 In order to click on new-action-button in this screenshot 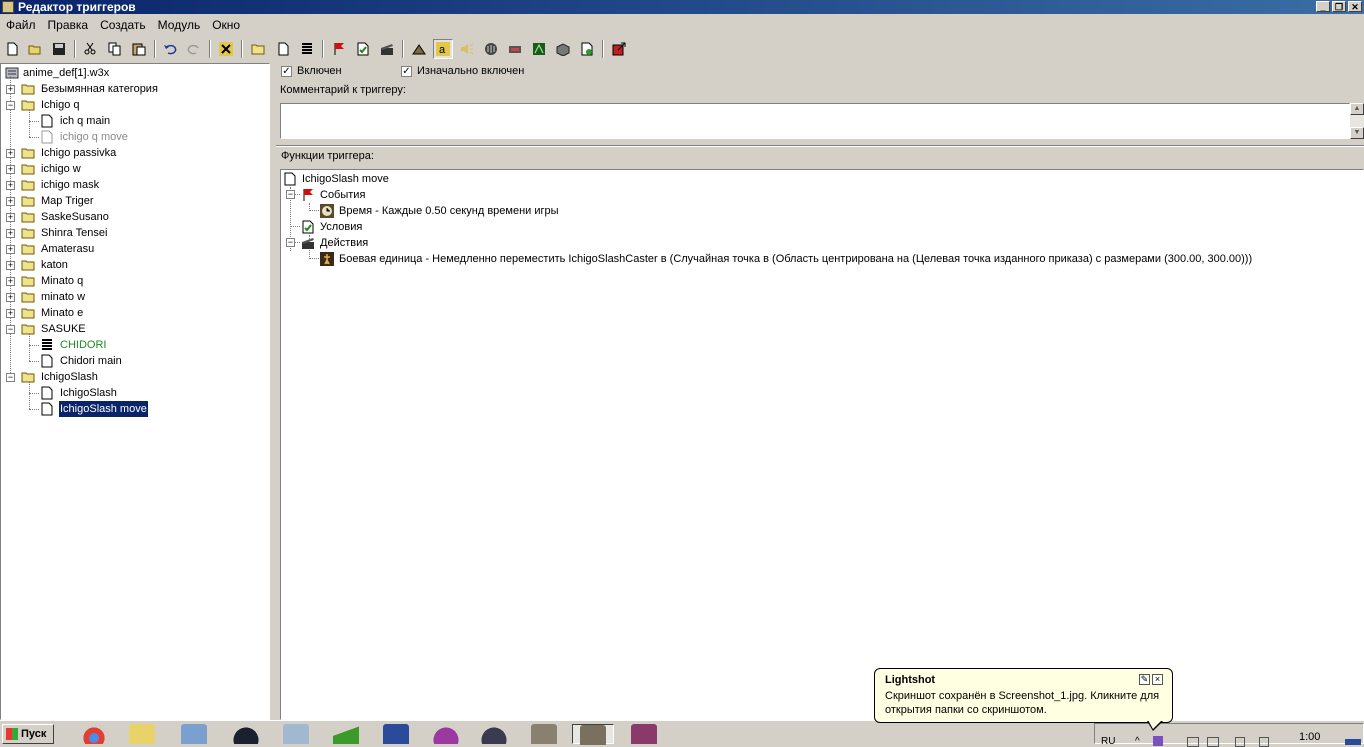, I will do `click(387, 49)`.